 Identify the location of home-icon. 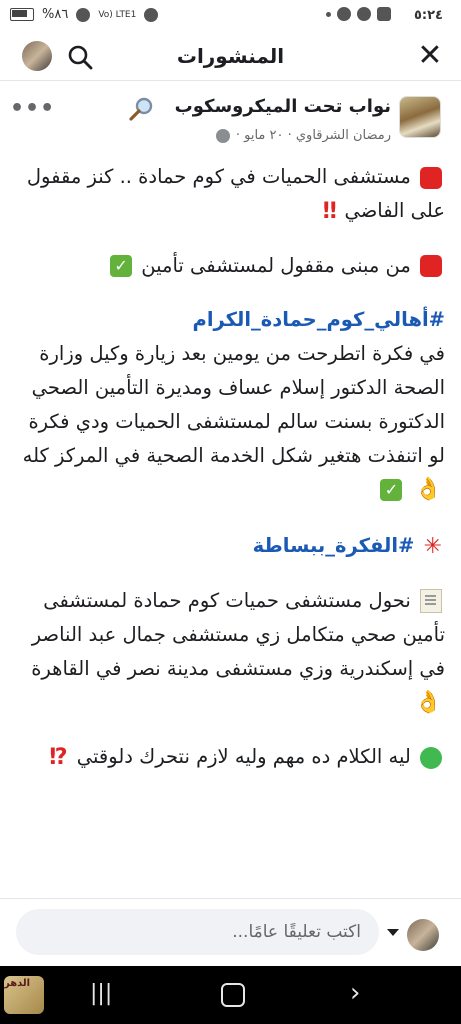
(233, 995).